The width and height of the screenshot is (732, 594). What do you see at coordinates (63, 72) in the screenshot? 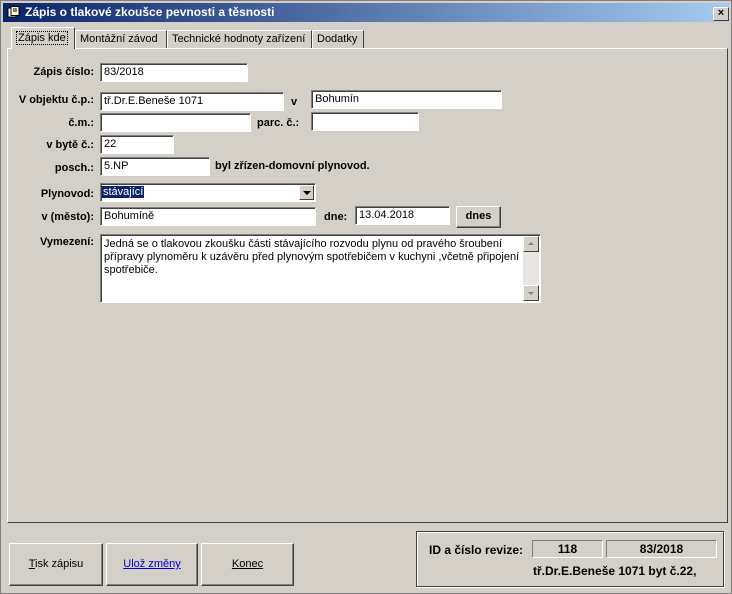
I see `zapis-cislo-label: Zápis číslo:` at bounding box center [63, 72].